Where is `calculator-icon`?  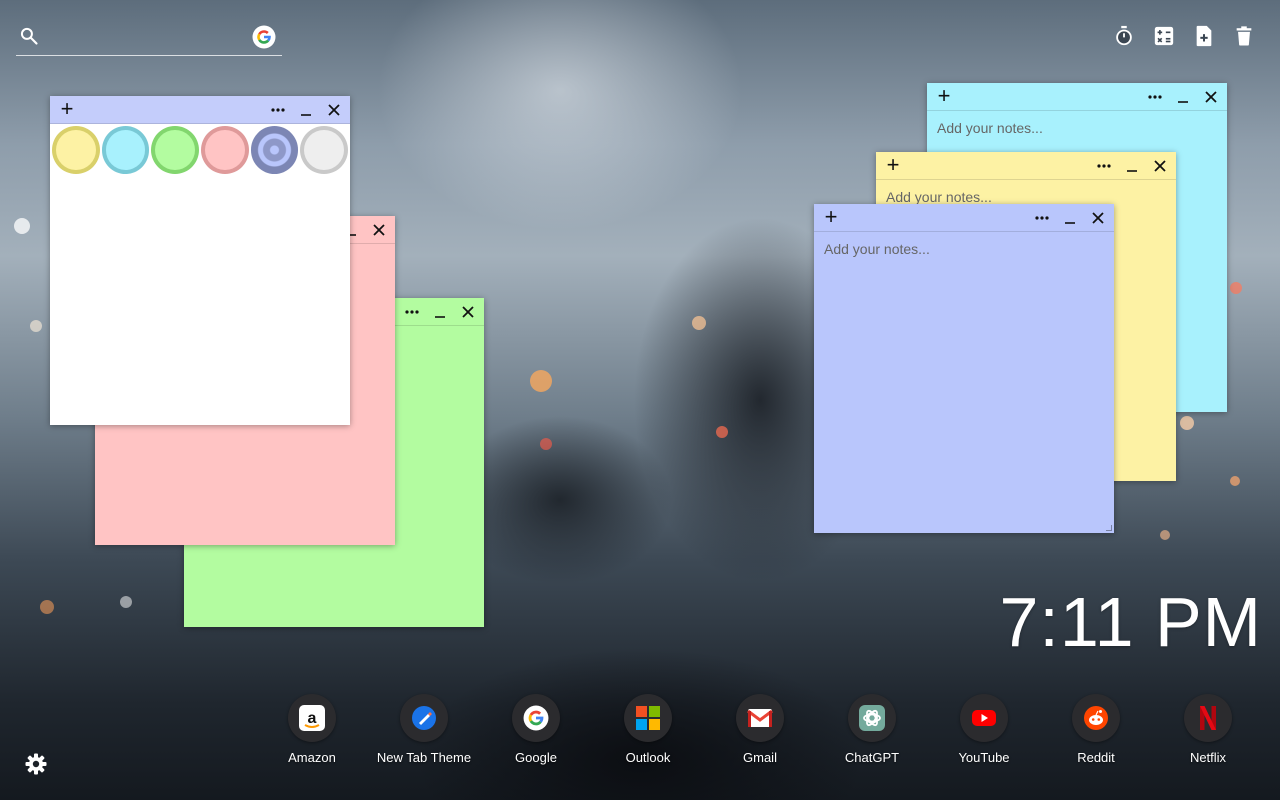
calculator-icon is located at coordinates (1164, 36).